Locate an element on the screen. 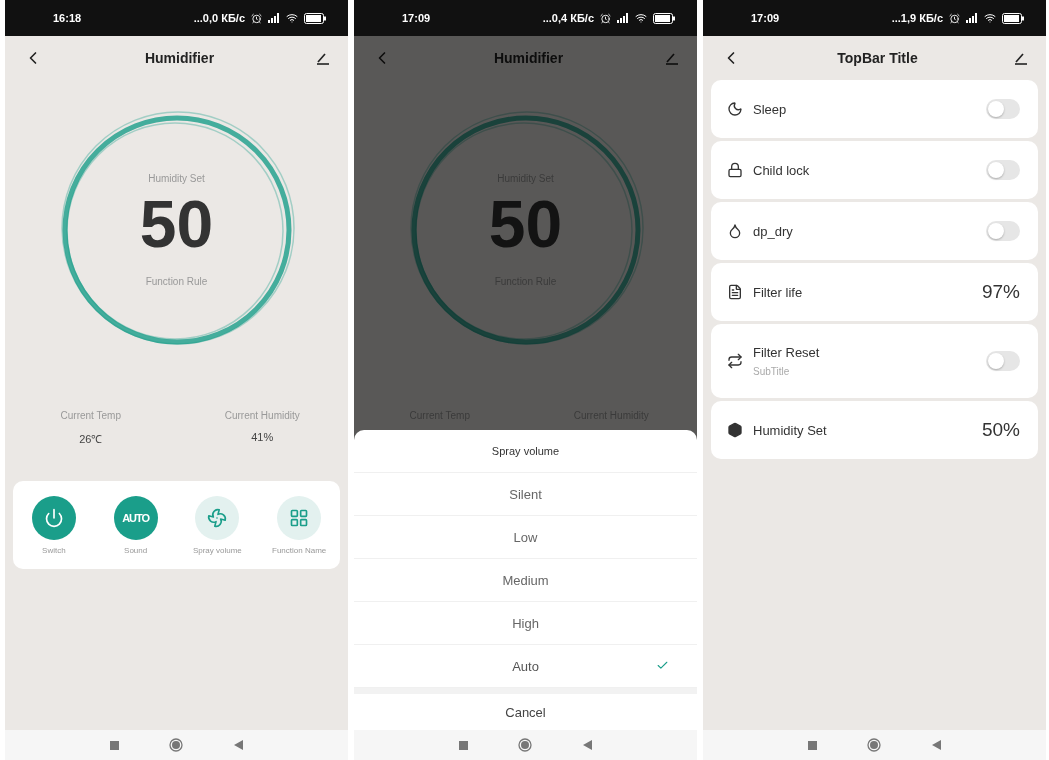 The width and height of the screenshot is (1049, 760). dial-label: Humidity Set is located at coordinates (176, 178).